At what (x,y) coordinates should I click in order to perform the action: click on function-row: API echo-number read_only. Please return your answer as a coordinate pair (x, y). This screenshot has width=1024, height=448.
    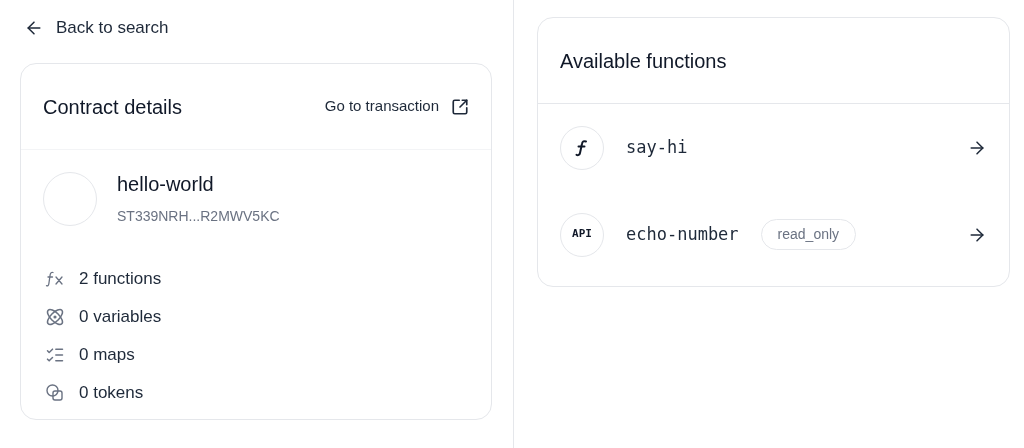
    Looking at the image, I should click on (773, 234).